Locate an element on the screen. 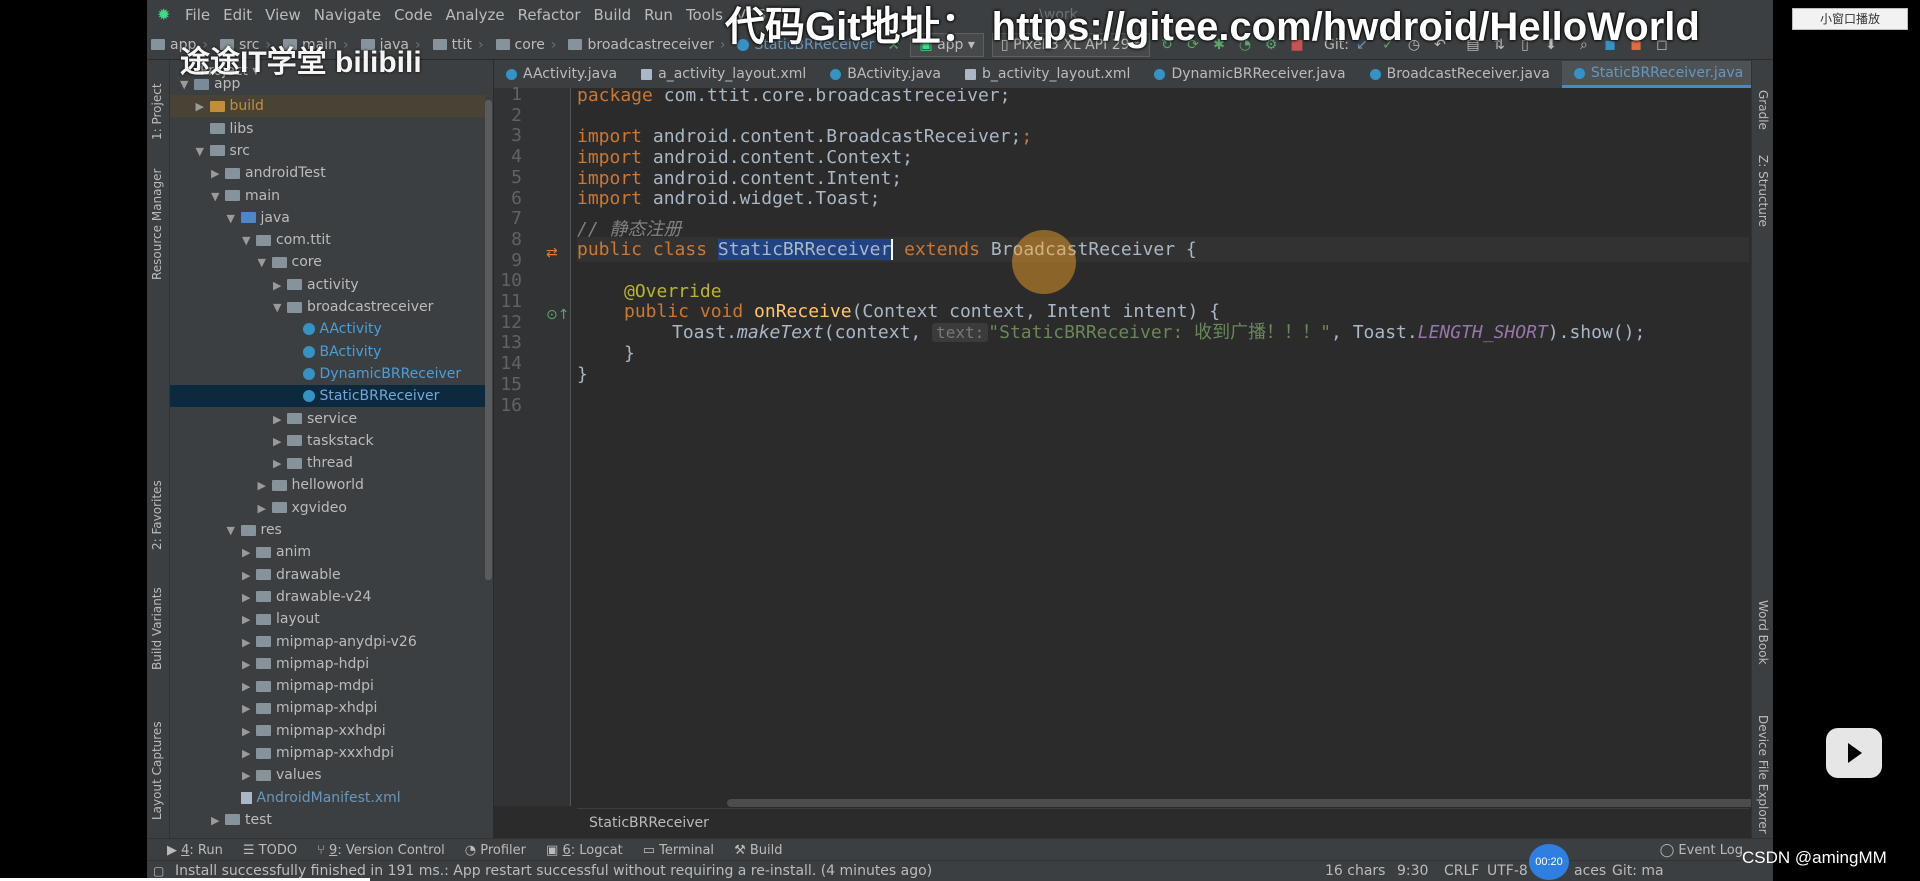 The height and width of the screenshot is (881, 1920). status-position: 9:30 is located at coordinates (1412, 871).